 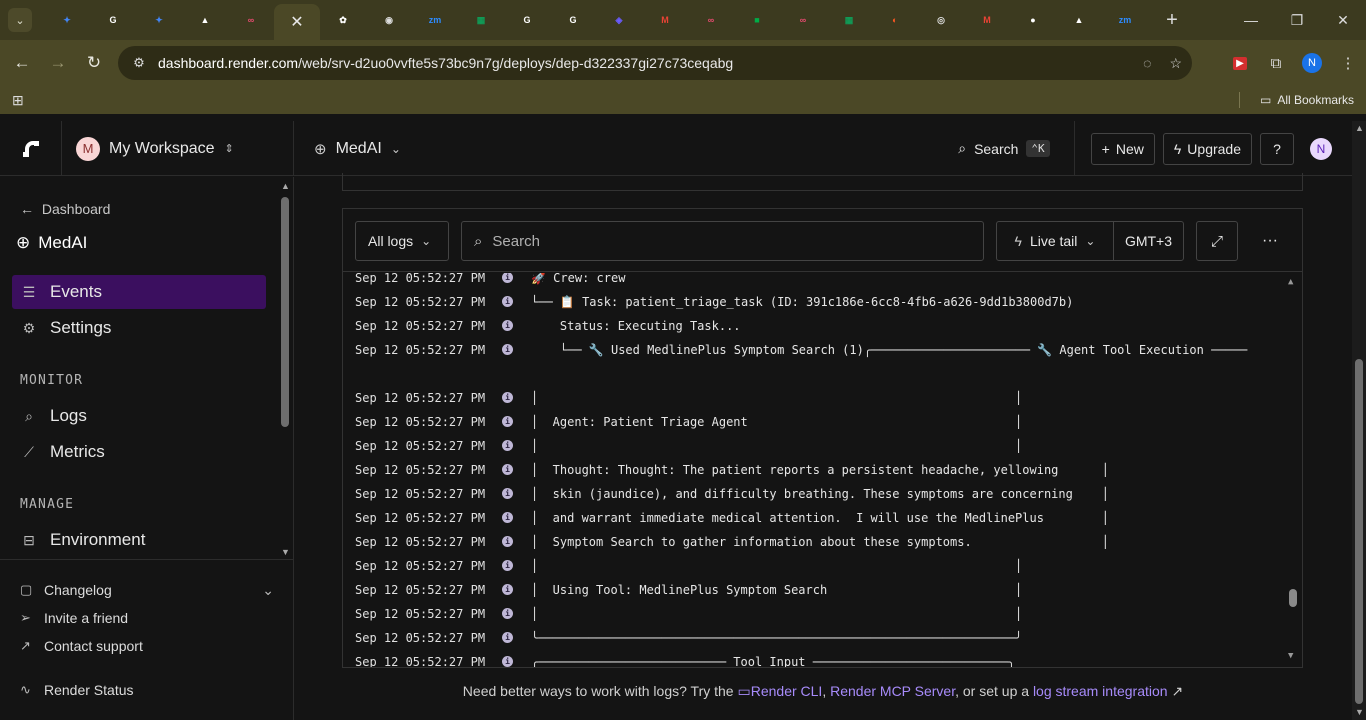 What do you see at coordinates (1293, 598) in the screenshot?
I see `log-scroll-thumb` at bounding box center [1293, 598].